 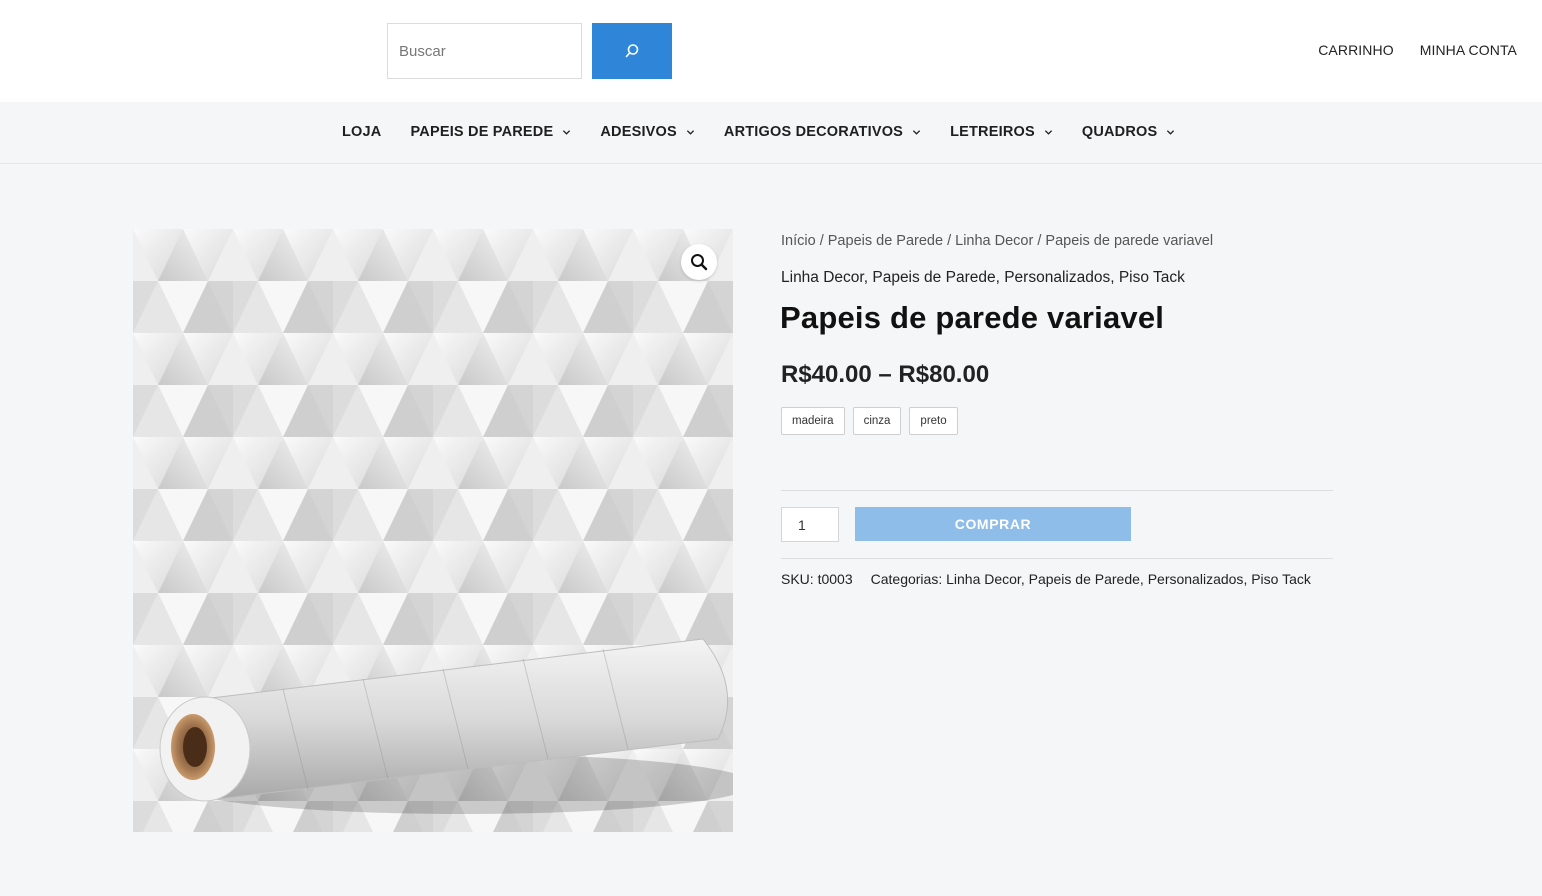 What do you see at coordinates (885, 241) in the screenshot?
I see `breadcrumb-link-papeis-de-parede: Papeis de Parede` at bounding box center [885, 241].